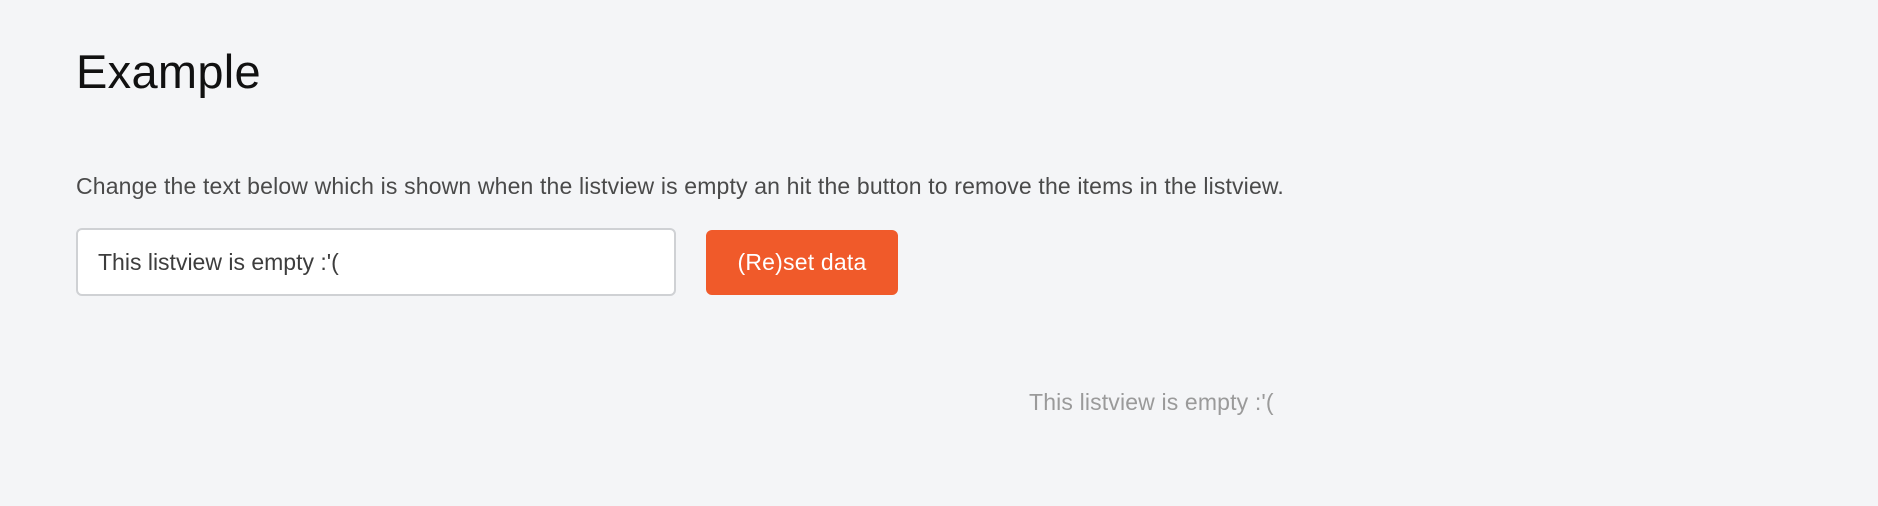 This screenshot has height=506, width=1878. Describe the element at coordinates (802, 262) in the screenshot. I see `reset-data-button: (Re)set data` at that location.